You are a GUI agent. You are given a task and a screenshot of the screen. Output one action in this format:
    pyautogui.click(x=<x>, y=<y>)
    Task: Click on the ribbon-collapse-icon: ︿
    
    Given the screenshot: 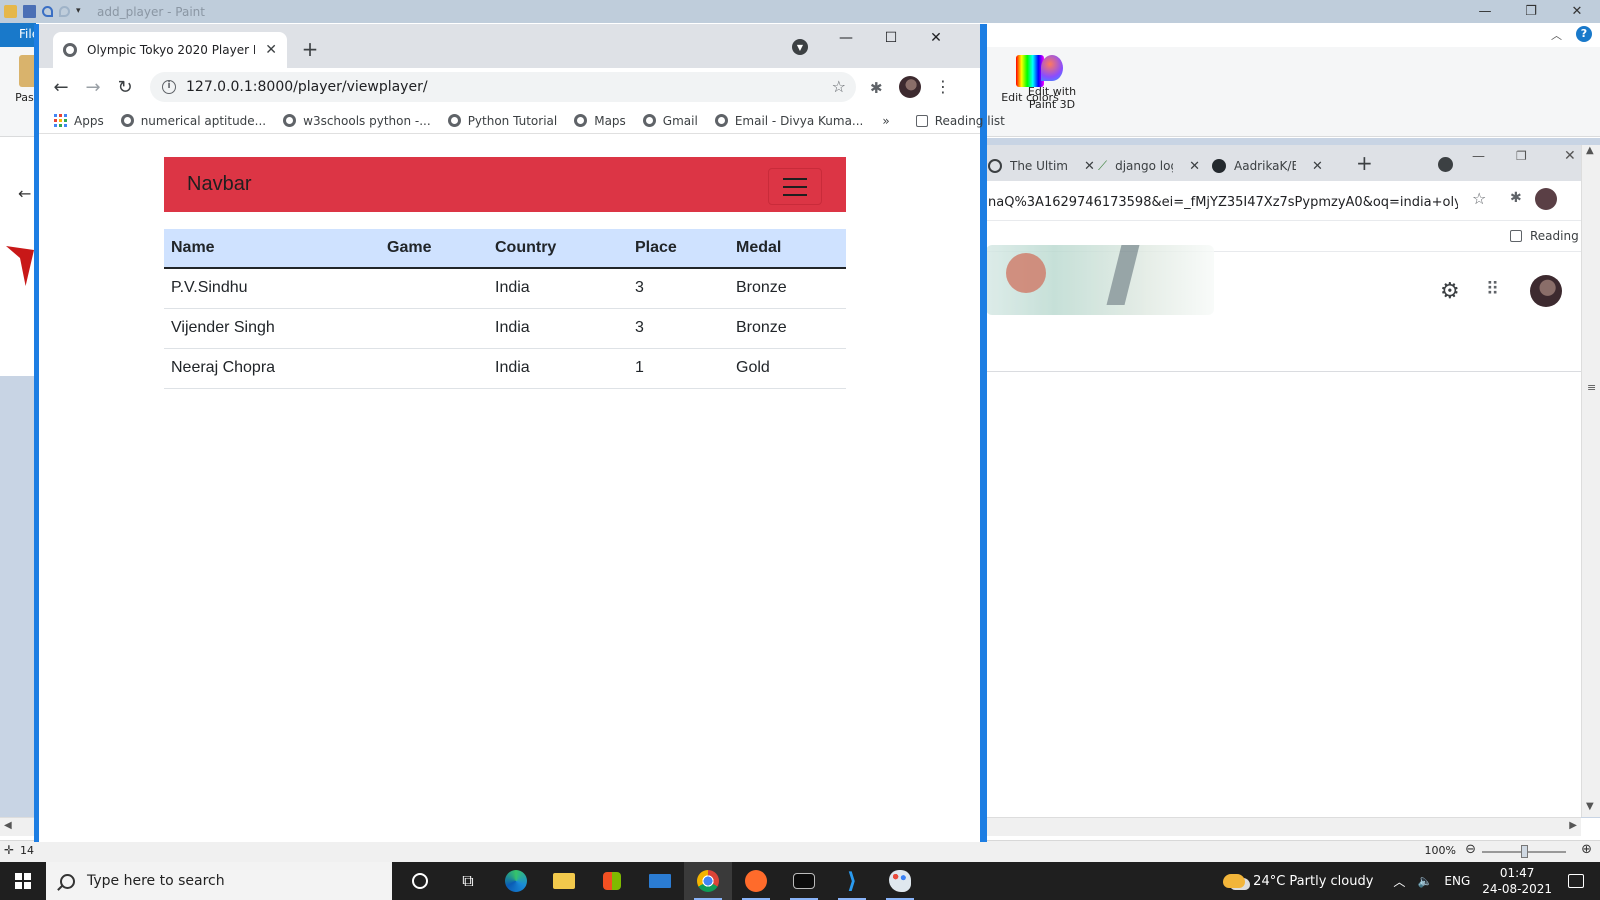 What is the action you would take?
    pyautogui.click(x=1556, y=35)
    